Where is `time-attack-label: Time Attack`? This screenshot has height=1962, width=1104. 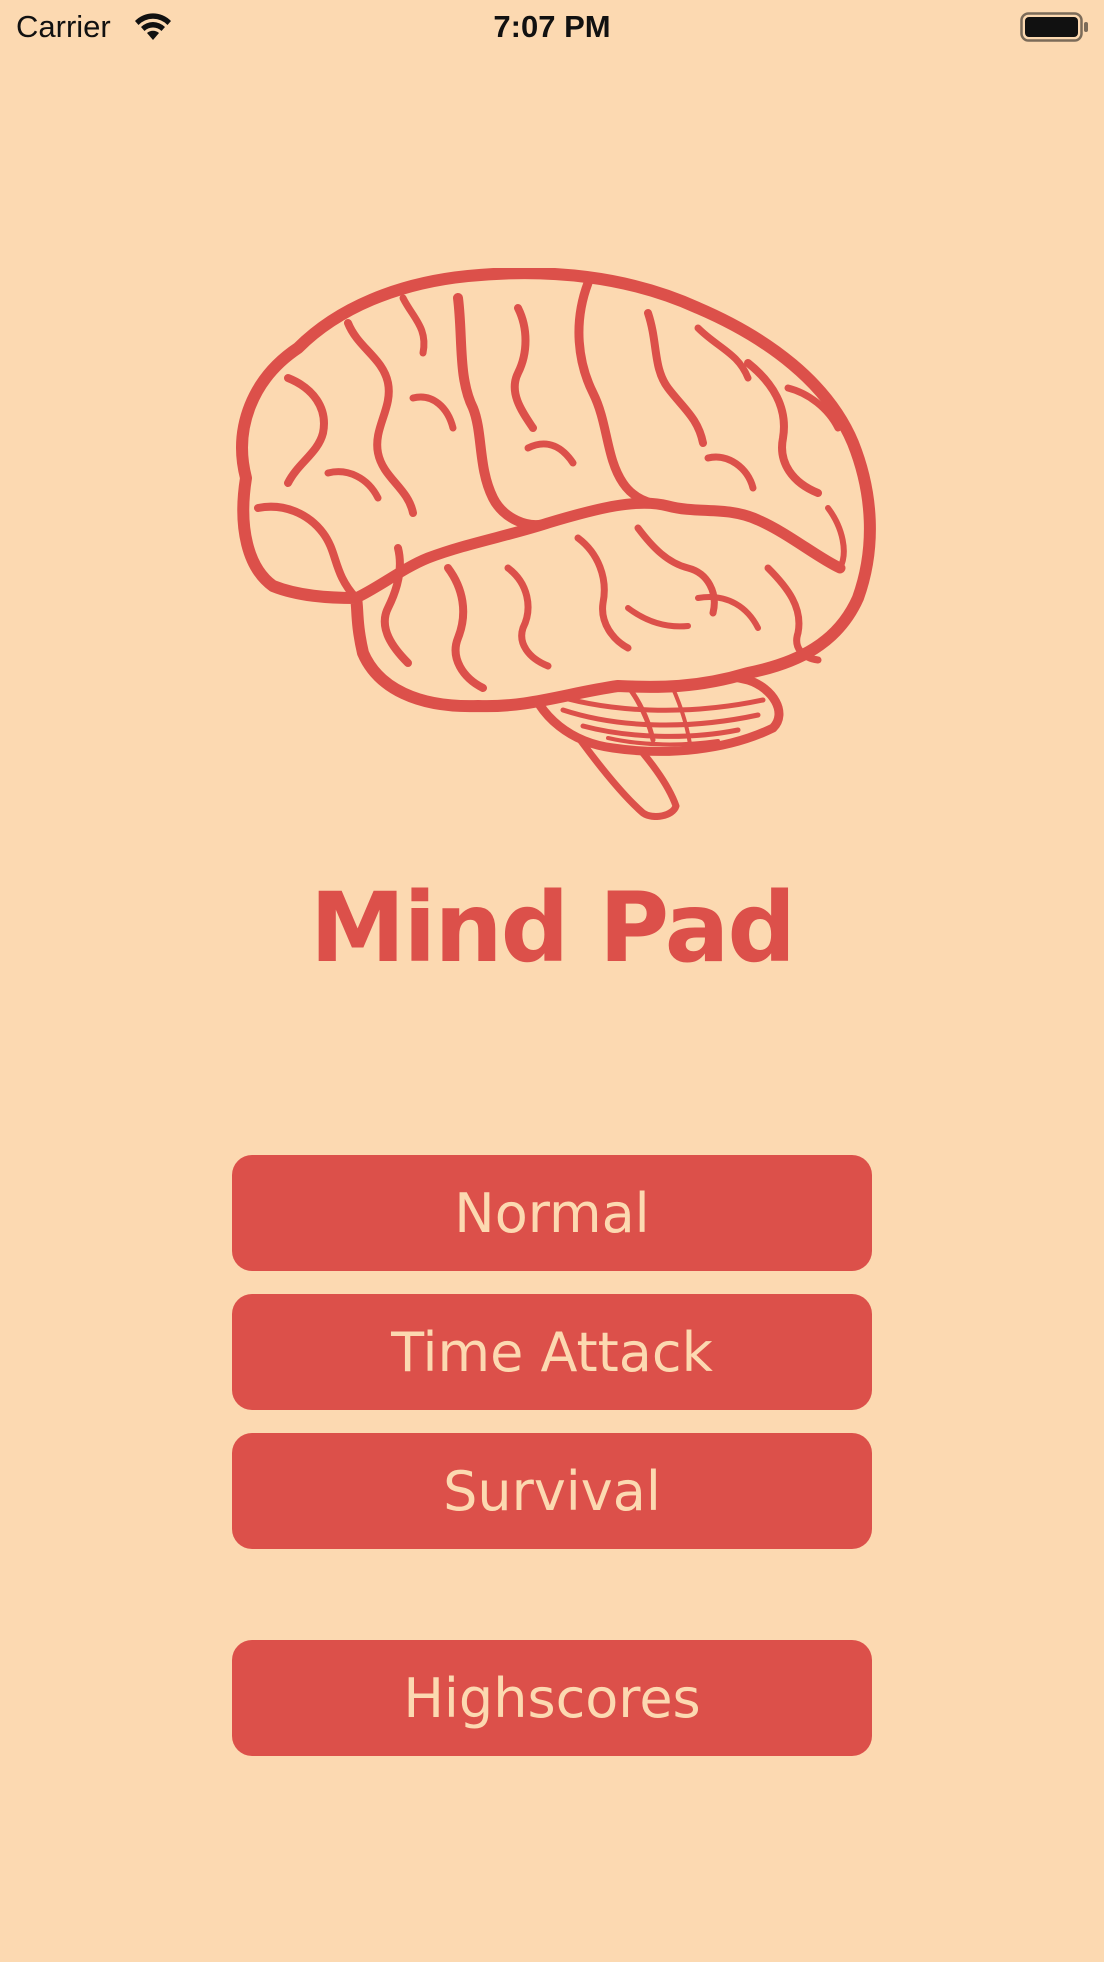 time-attack-label: Time Attack is located at coordinates (552, 1352).